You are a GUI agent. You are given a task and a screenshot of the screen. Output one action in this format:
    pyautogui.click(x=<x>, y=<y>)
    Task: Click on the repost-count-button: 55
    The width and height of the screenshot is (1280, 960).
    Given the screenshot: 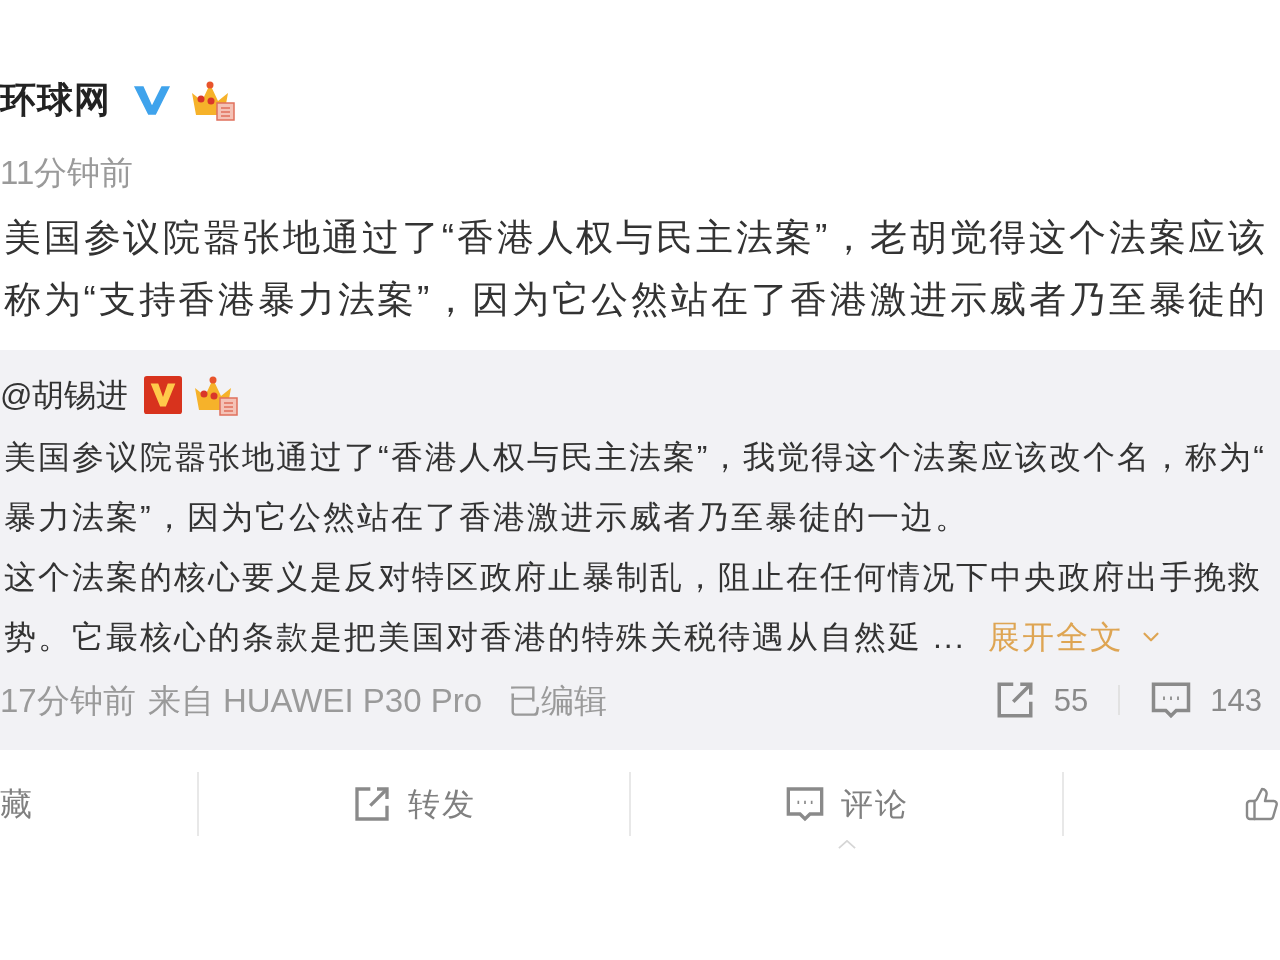 What is the action you would take?
    pyautogui.click(x=1041, y=700)
    